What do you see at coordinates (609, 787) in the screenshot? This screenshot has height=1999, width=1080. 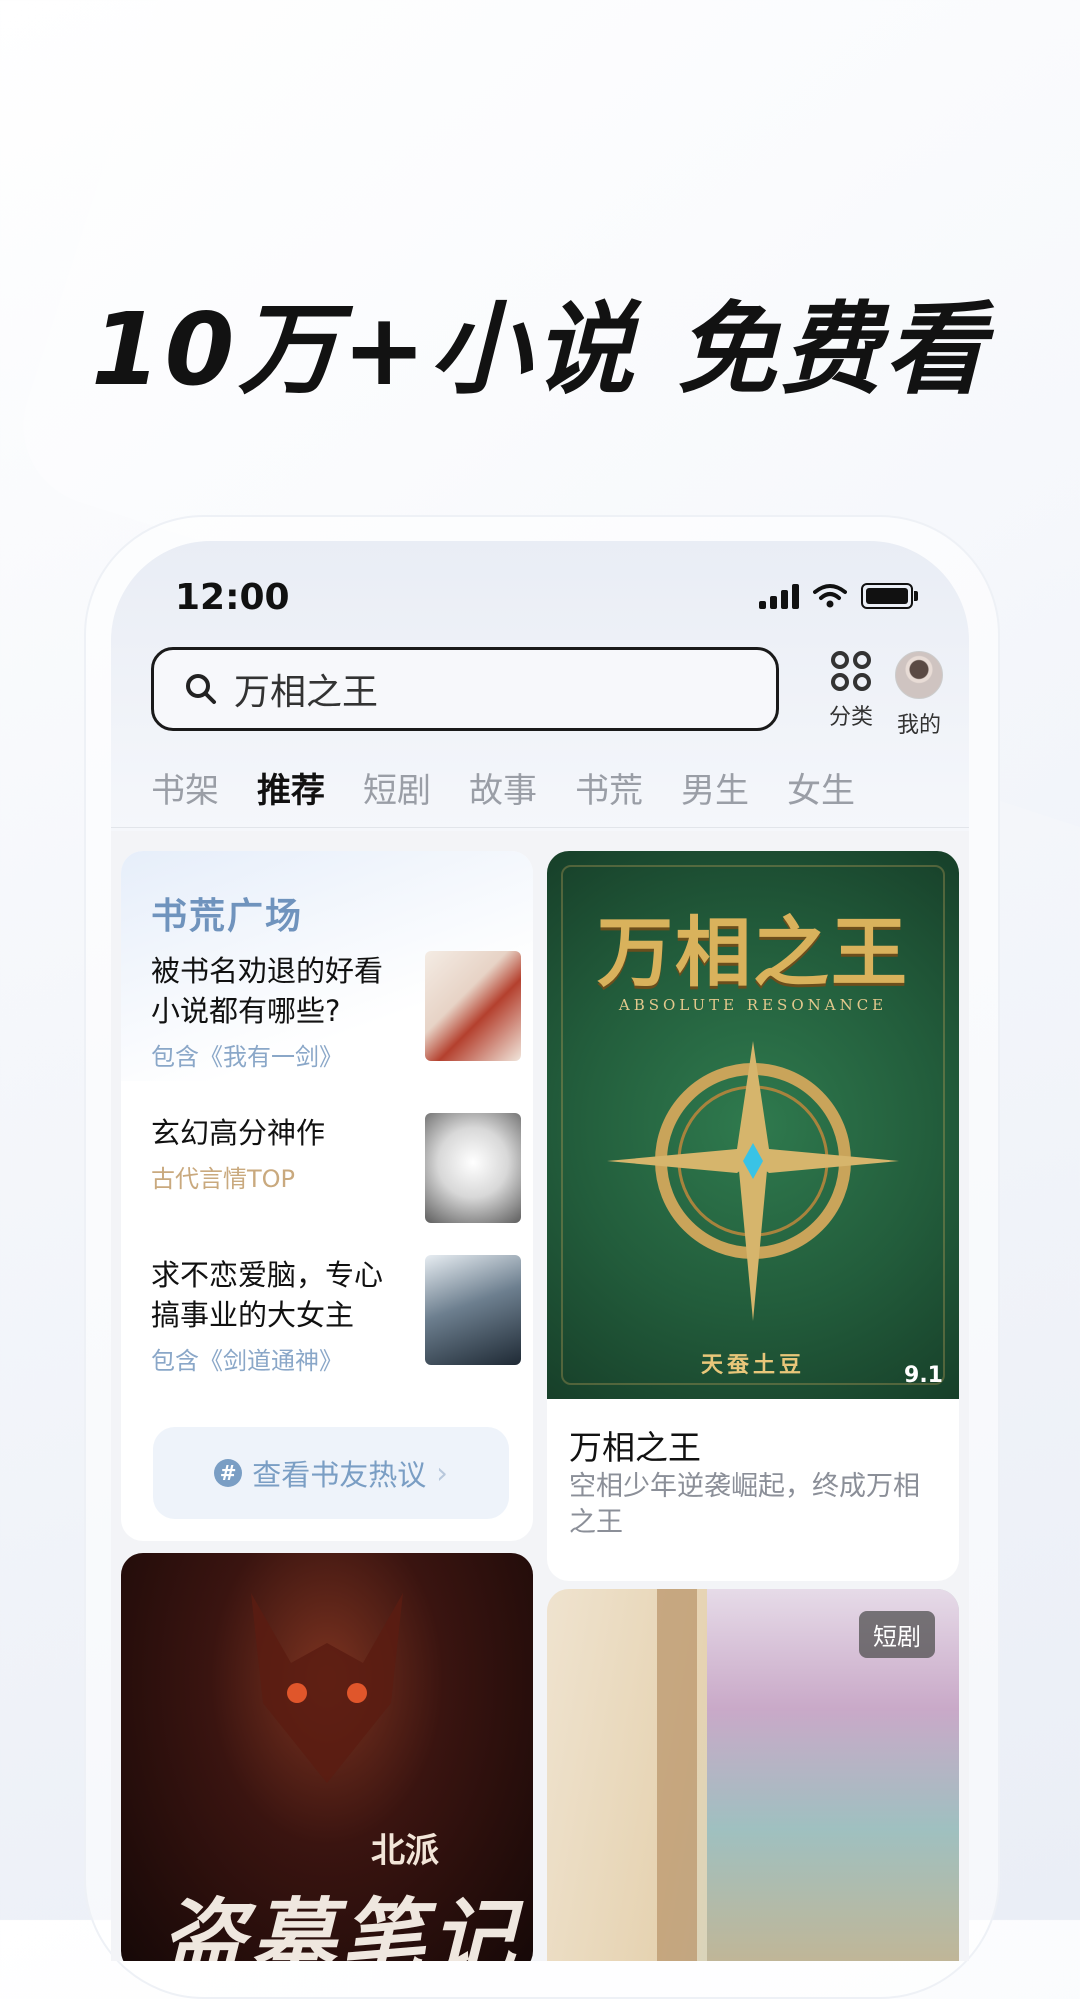 I see `tab-book-shortage: 书荒` at bounding box center [609, 787].